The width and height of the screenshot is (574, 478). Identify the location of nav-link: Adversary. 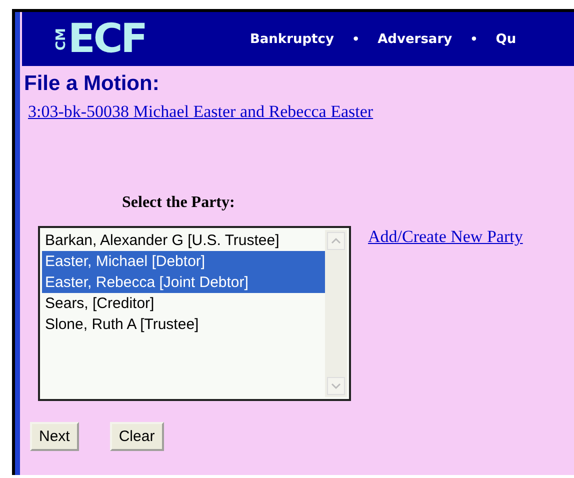
(415, 39).